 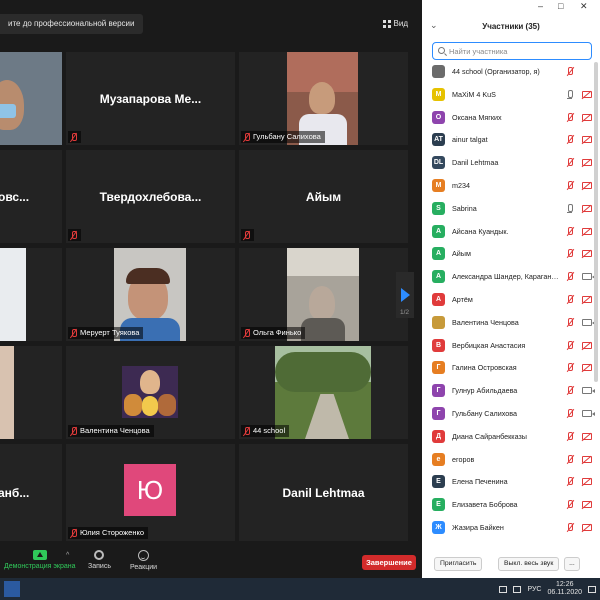 What do you see at coordinates (513, 71) in the screenshot?
I see `participant-row: 44 school (Организатор, я)` at bounding box center [513, 71].